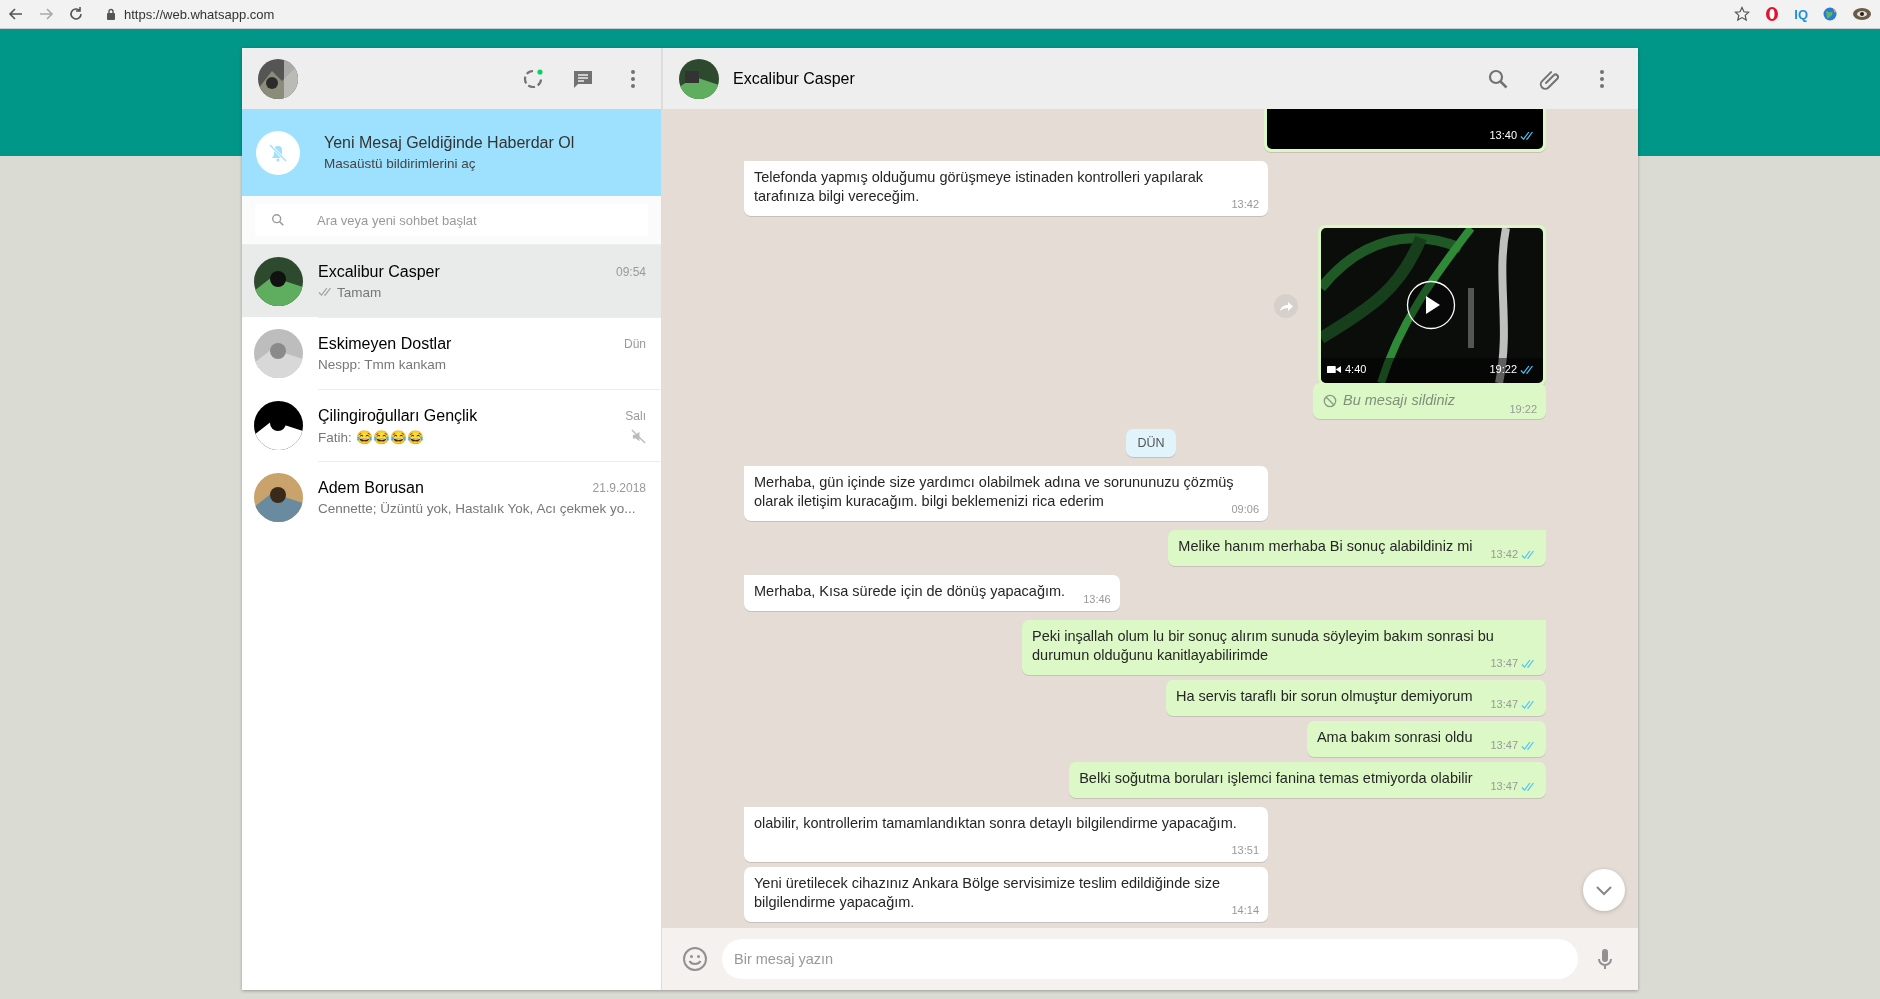 The image size is (1880, 999). I want to click on chat-name: Adem Borusan, so click(371, 488).